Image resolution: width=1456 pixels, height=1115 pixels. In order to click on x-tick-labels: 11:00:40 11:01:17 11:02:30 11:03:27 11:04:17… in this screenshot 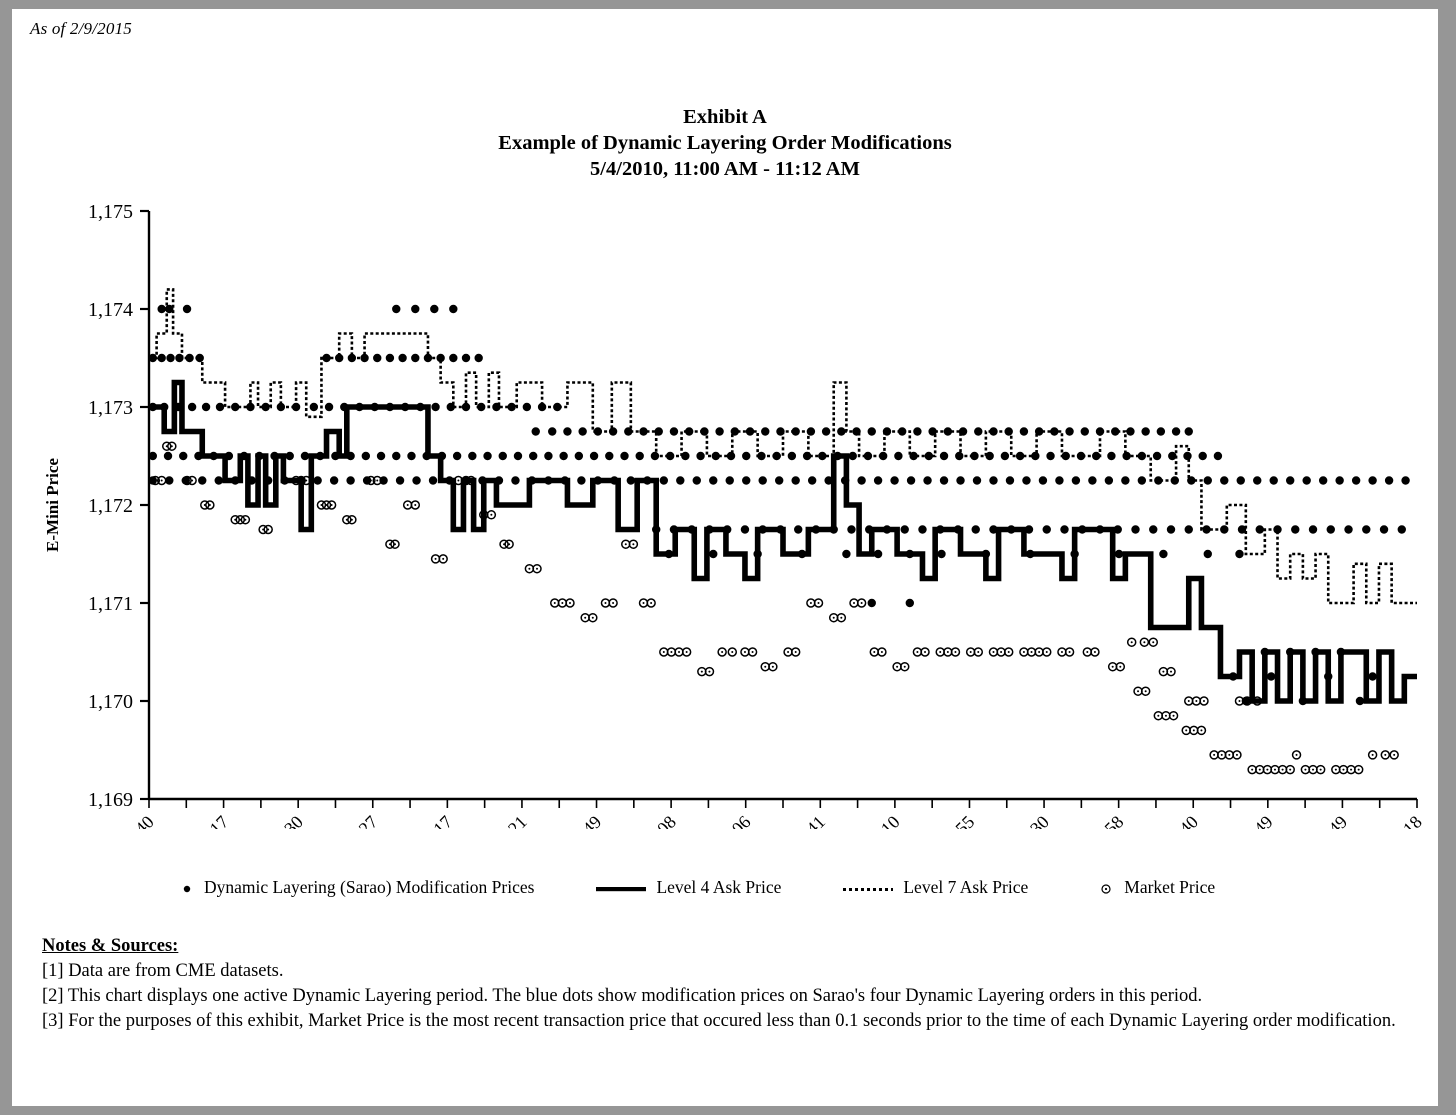, I will do `click(762, 820)`.